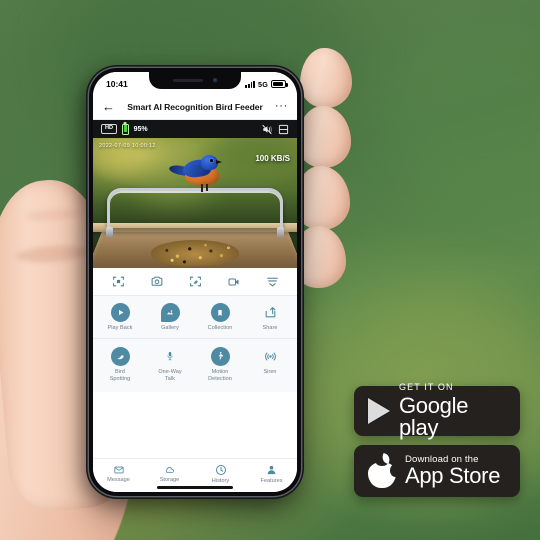  What do you see at coordinates (280, 106) in the screenshot?
I see `more-options-icon: ···` at bounding box center [280, 106].